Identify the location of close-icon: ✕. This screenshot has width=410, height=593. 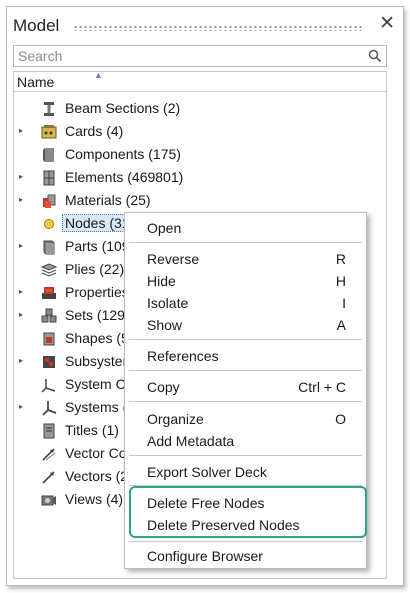
(387, 24).